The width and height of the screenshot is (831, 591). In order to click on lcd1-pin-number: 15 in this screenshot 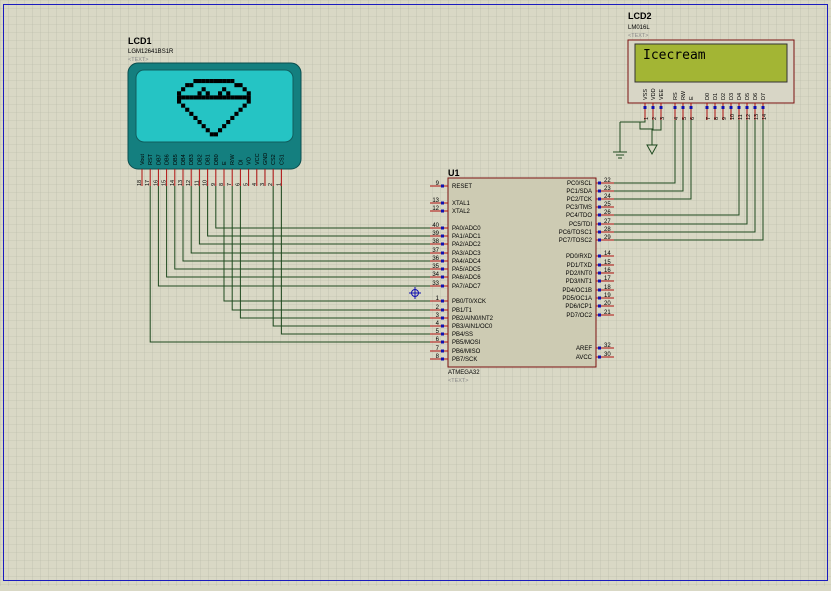, I will do `click(165, 183)`.